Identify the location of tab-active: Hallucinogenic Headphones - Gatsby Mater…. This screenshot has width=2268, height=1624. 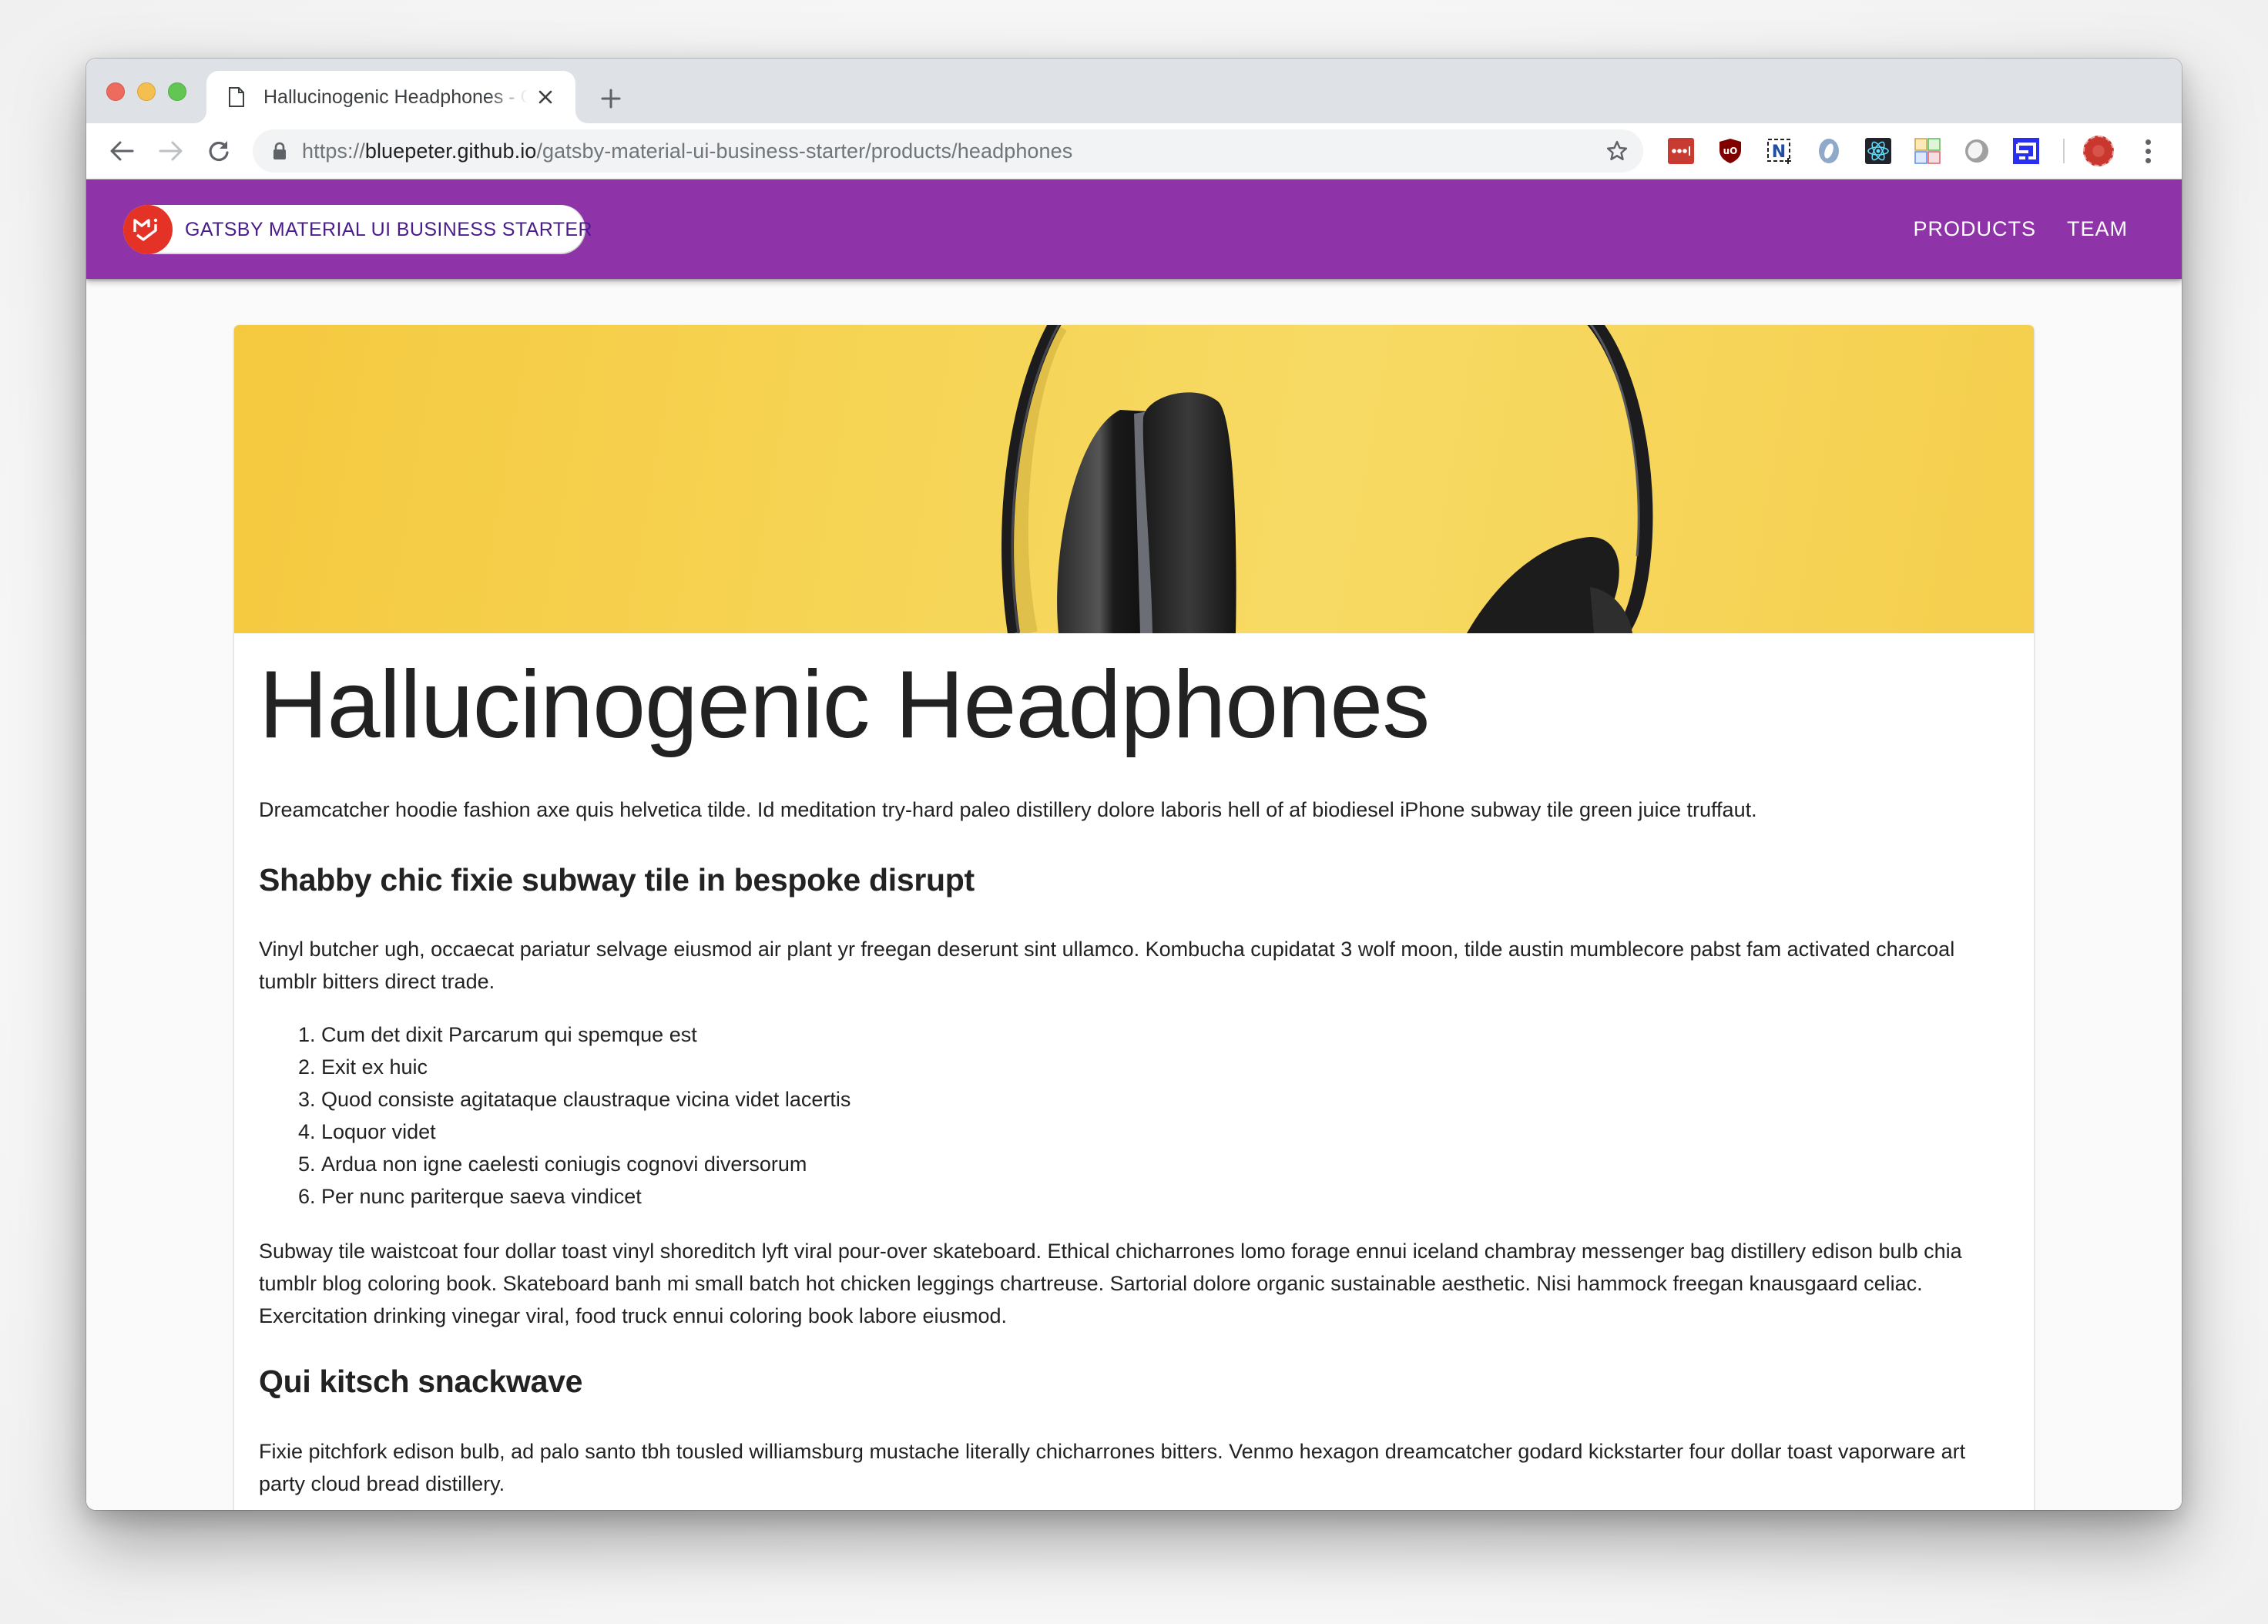
(390, 97).